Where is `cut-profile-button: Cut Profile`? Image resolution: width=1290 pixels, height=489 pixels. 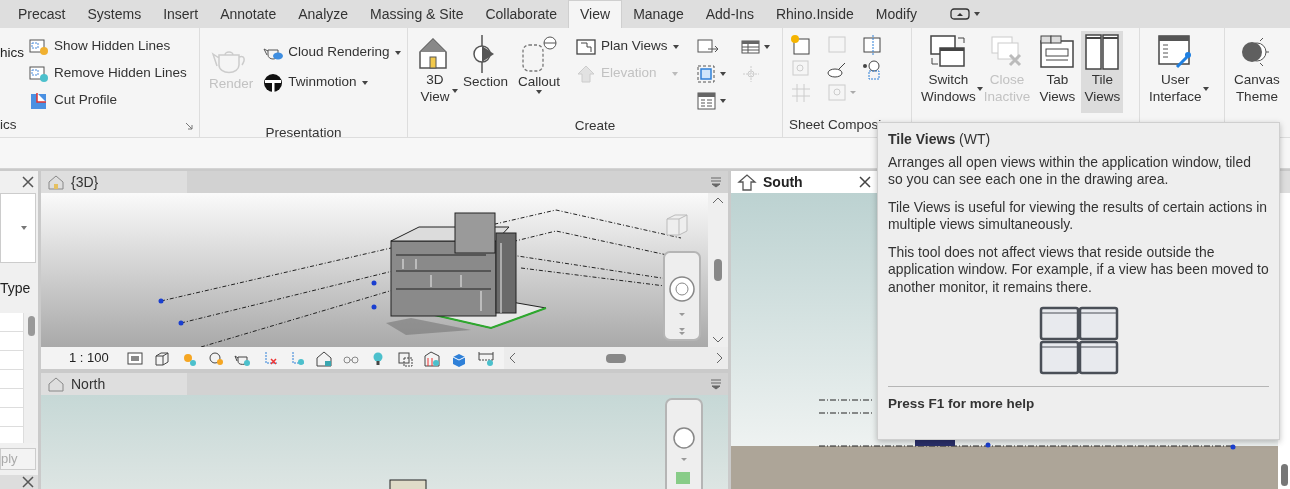
cut-profile-button: Cut Profile is located at coordinates (108, 100).